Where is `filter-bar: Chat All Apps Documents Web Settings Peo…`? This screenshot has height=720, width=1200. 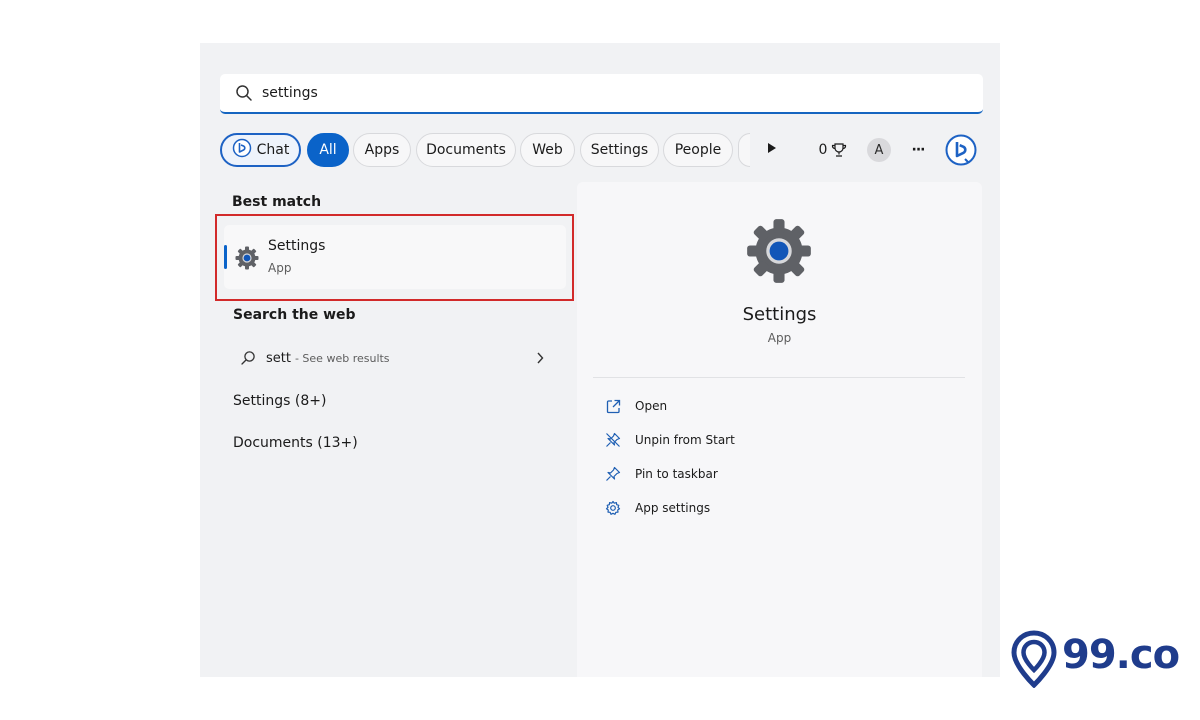 filter-bar: Chat All Apps Documents Web Settings Peo… is located at coordinates (600, 150).